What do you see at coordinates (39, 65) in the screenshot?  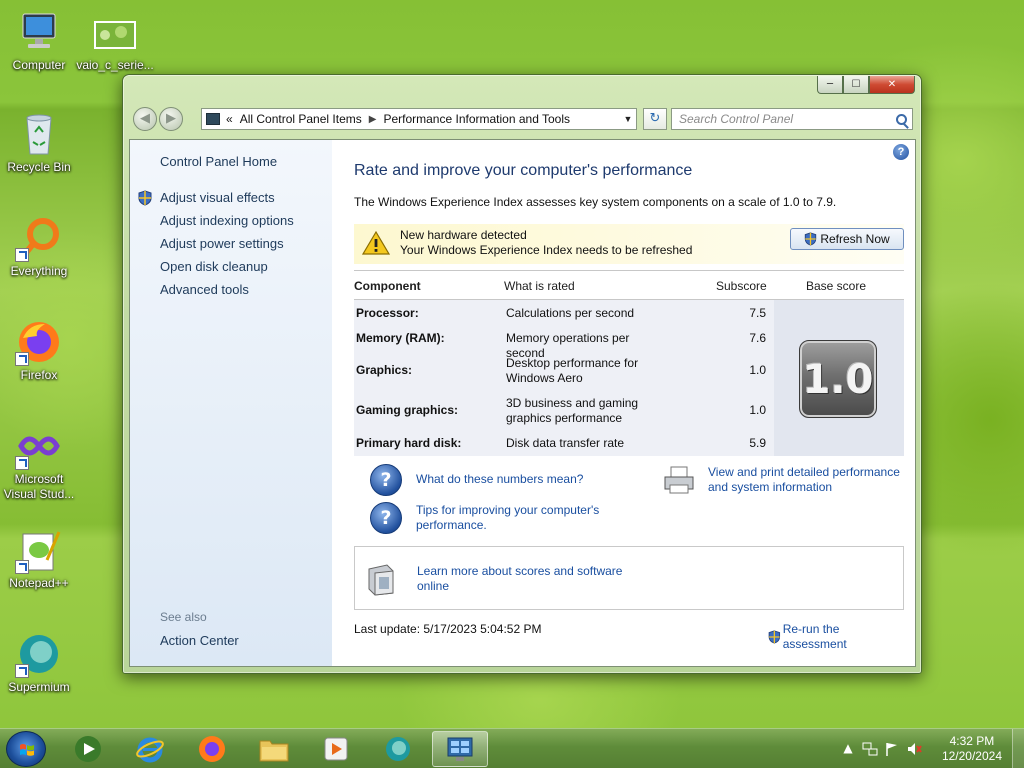 I see `desktop-icon-label: Computer` at bounding box center [39, 65].